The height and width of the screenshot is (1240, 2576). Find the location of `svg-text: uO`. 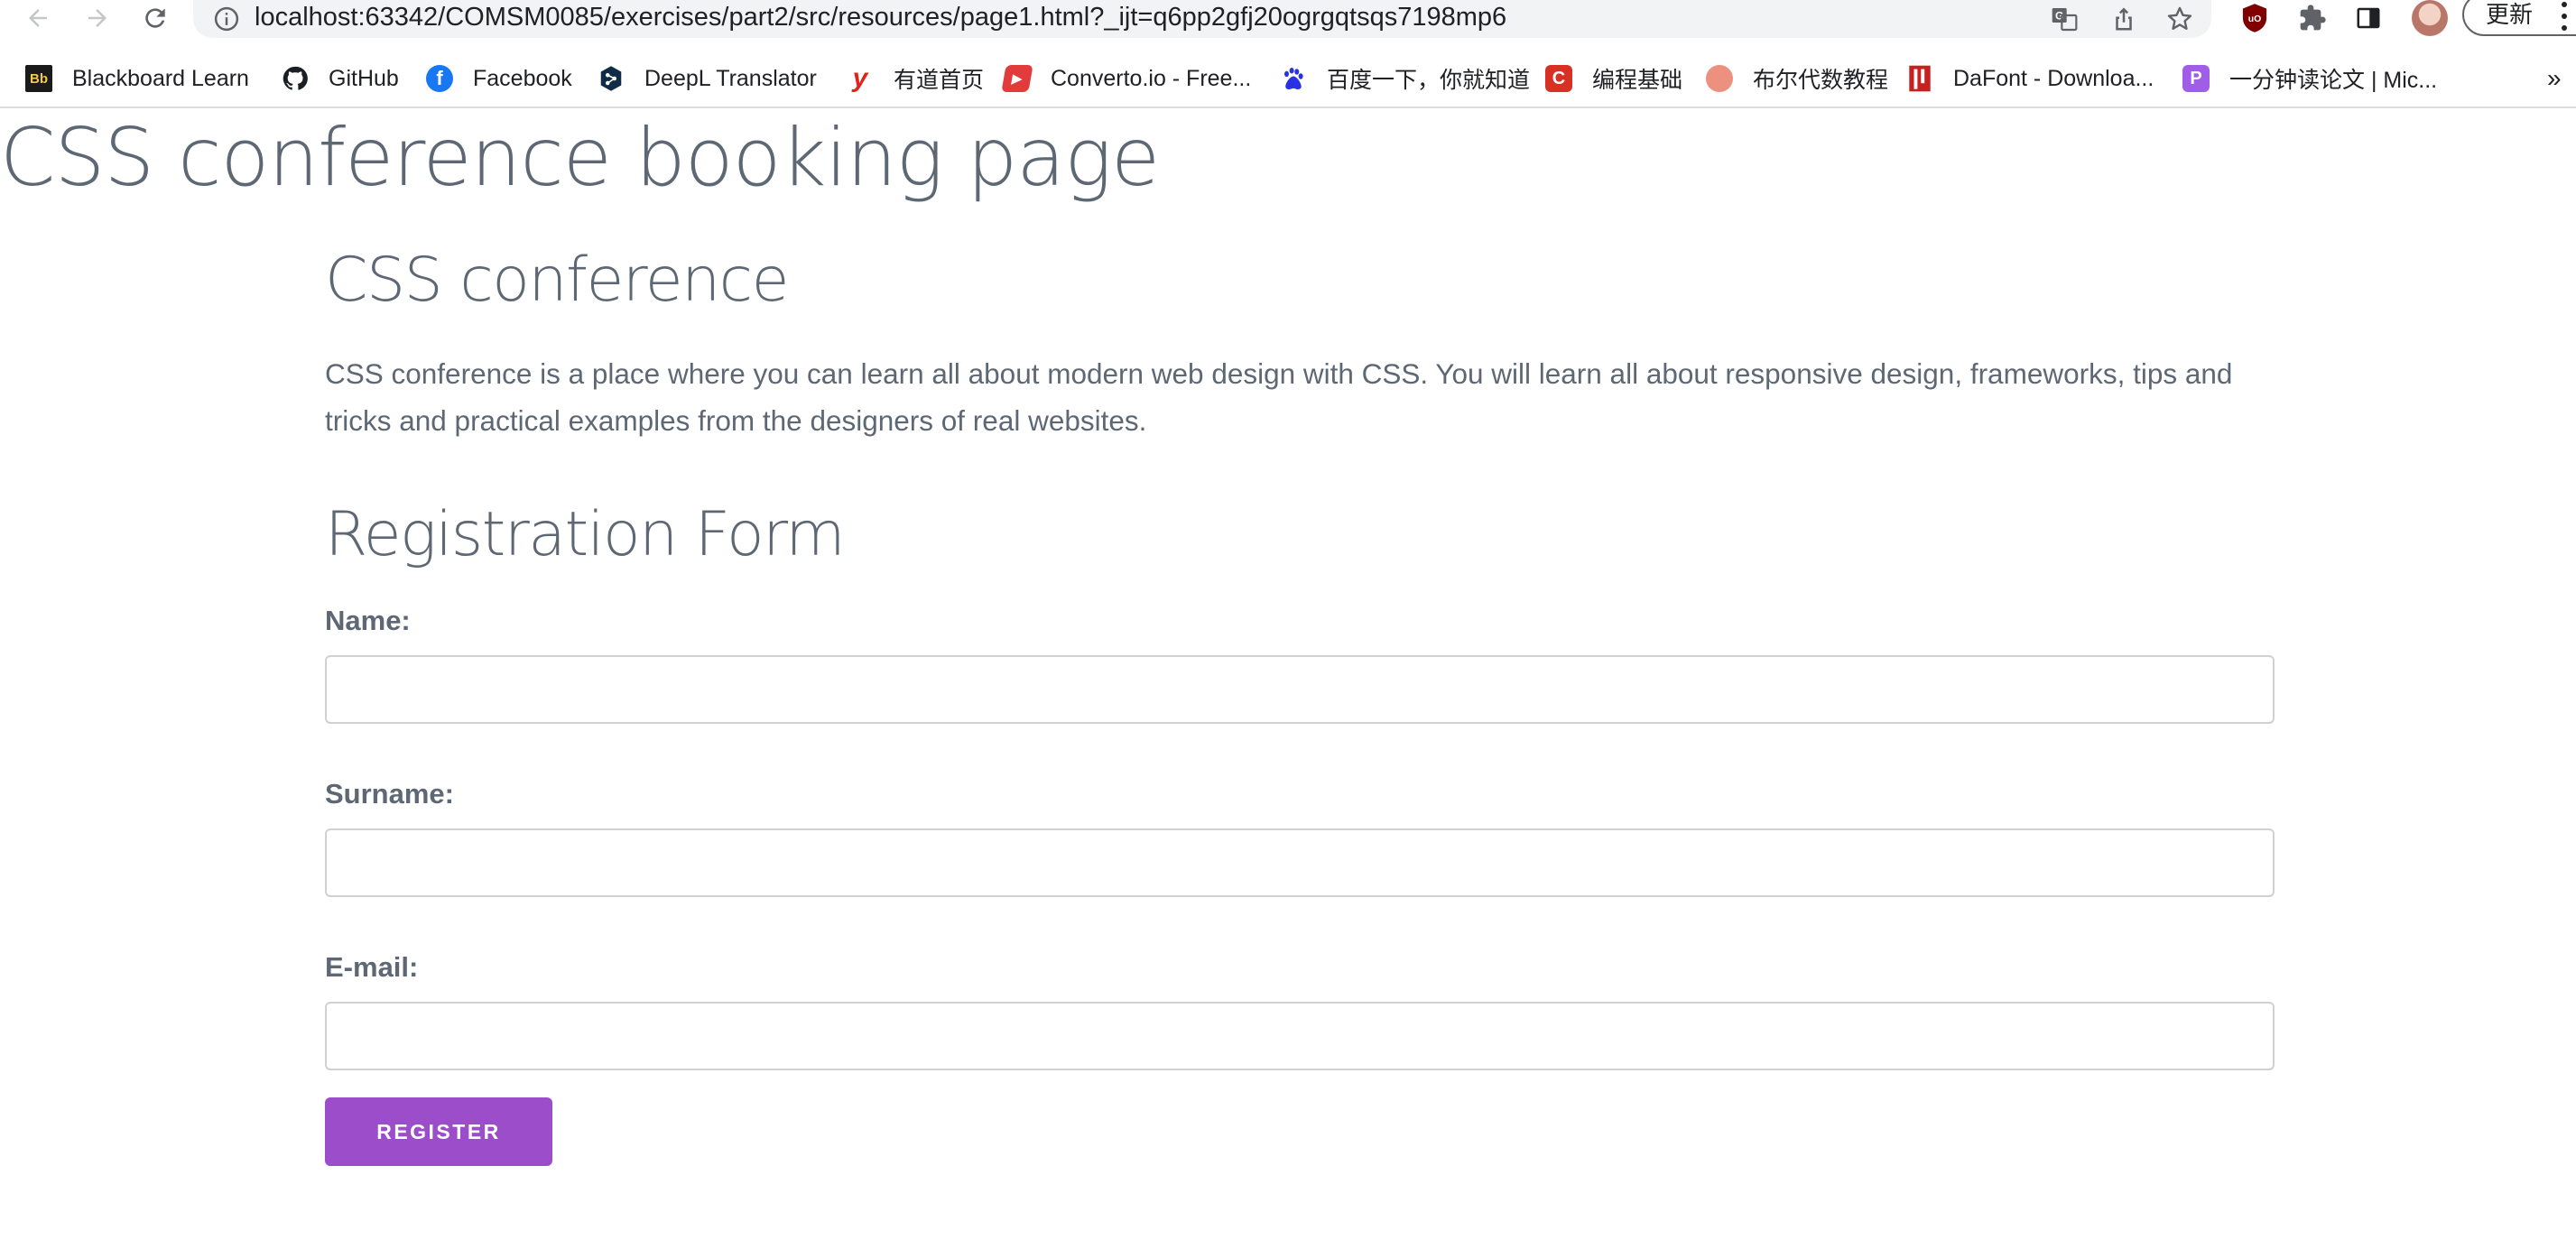

svg-text: uO is located at coordinates (2255, 19).